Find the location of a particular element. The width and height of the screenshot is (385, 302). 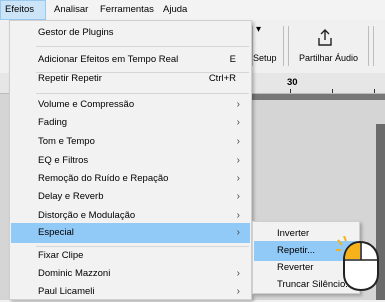

track-header-bar is located at coordinates (315, 97).